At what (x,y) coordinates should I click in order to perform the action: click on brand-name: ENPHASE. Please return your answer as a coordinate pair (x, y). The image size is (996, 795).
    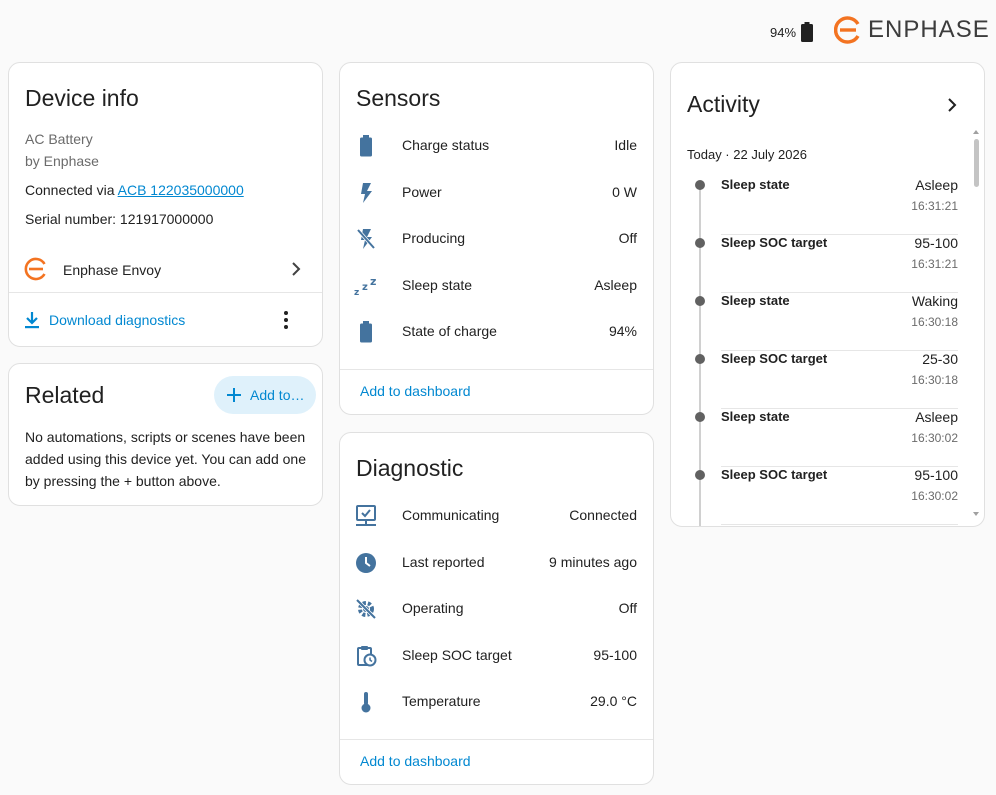
    Looking at the image, I should click on (929, 29).